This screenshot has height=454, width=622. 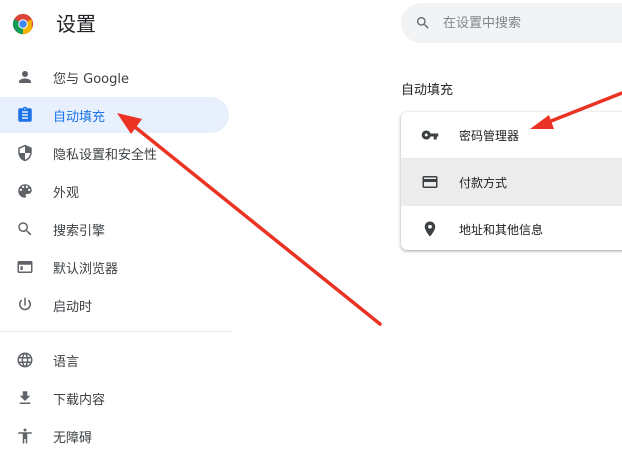 I want to click on payment-methods-row: 付款方式, so click(x=511, y=182).